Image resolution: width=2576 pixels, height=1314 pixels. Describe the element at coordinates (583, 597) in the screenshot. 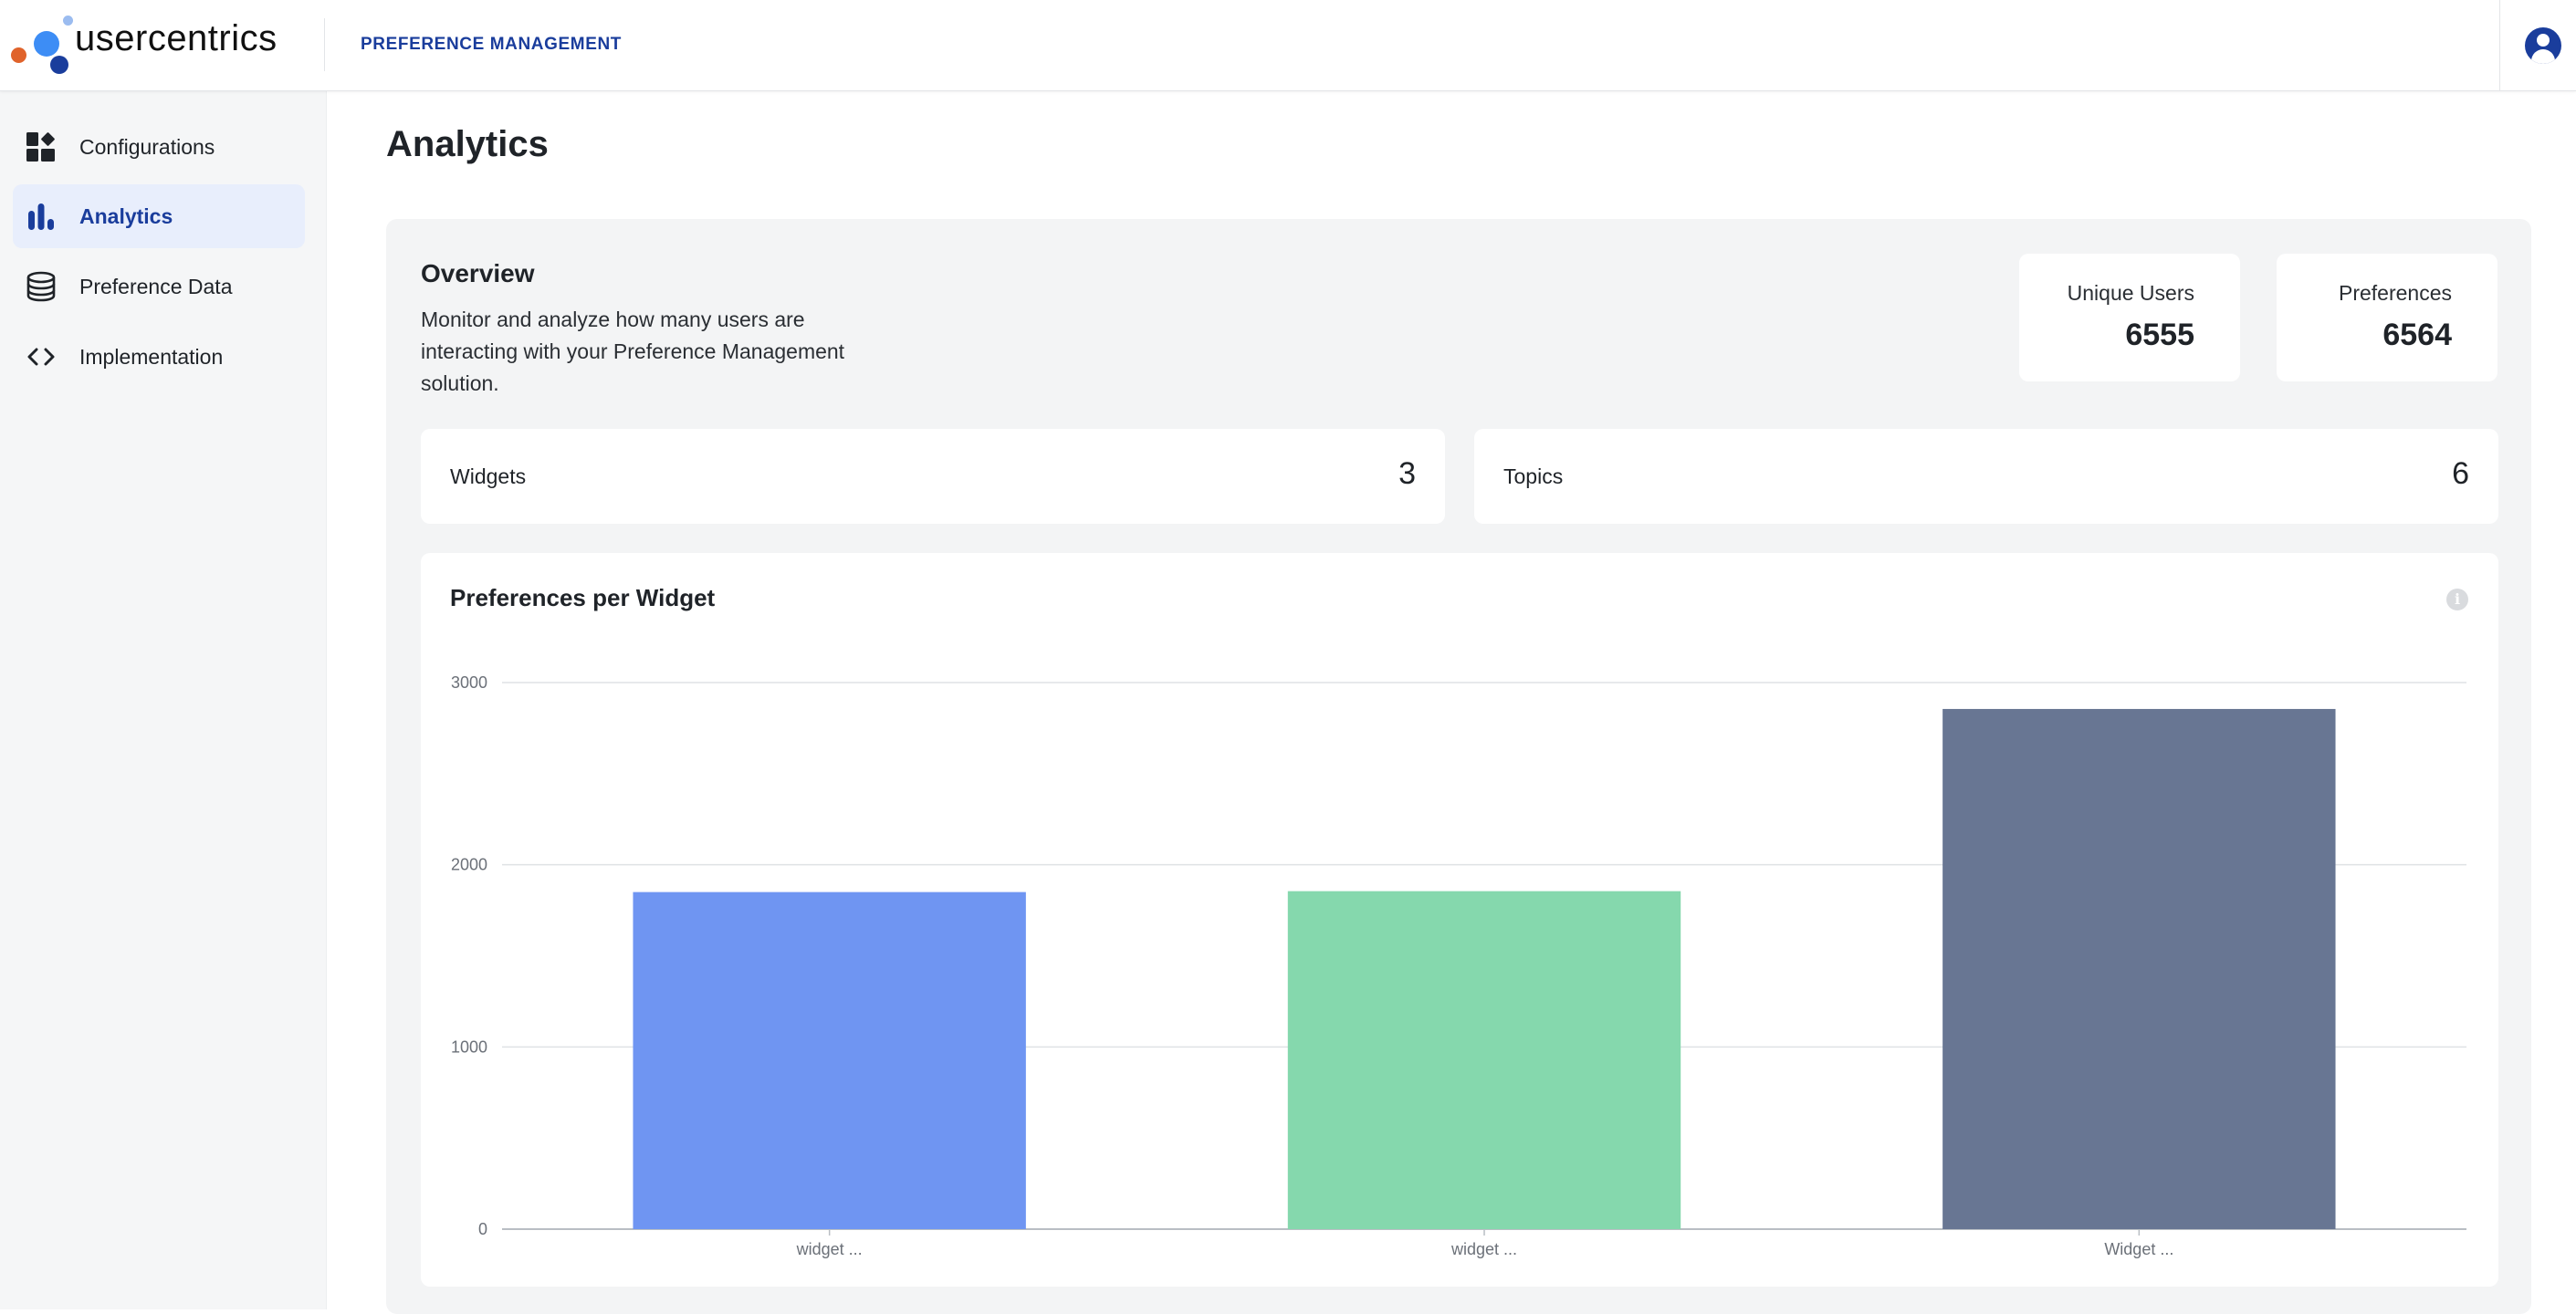

I see `chart-title: Preferences per Widget` at that location.